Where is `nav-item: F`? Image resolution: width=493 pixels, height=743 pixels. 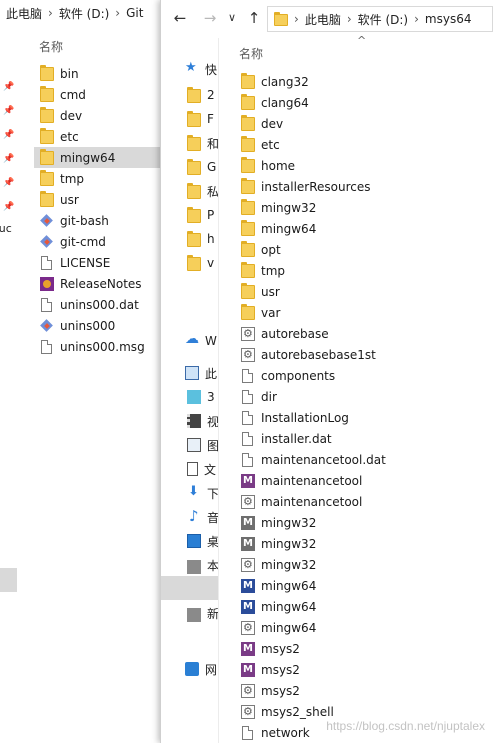
nav-item: F is located at coordinates (202, 119).